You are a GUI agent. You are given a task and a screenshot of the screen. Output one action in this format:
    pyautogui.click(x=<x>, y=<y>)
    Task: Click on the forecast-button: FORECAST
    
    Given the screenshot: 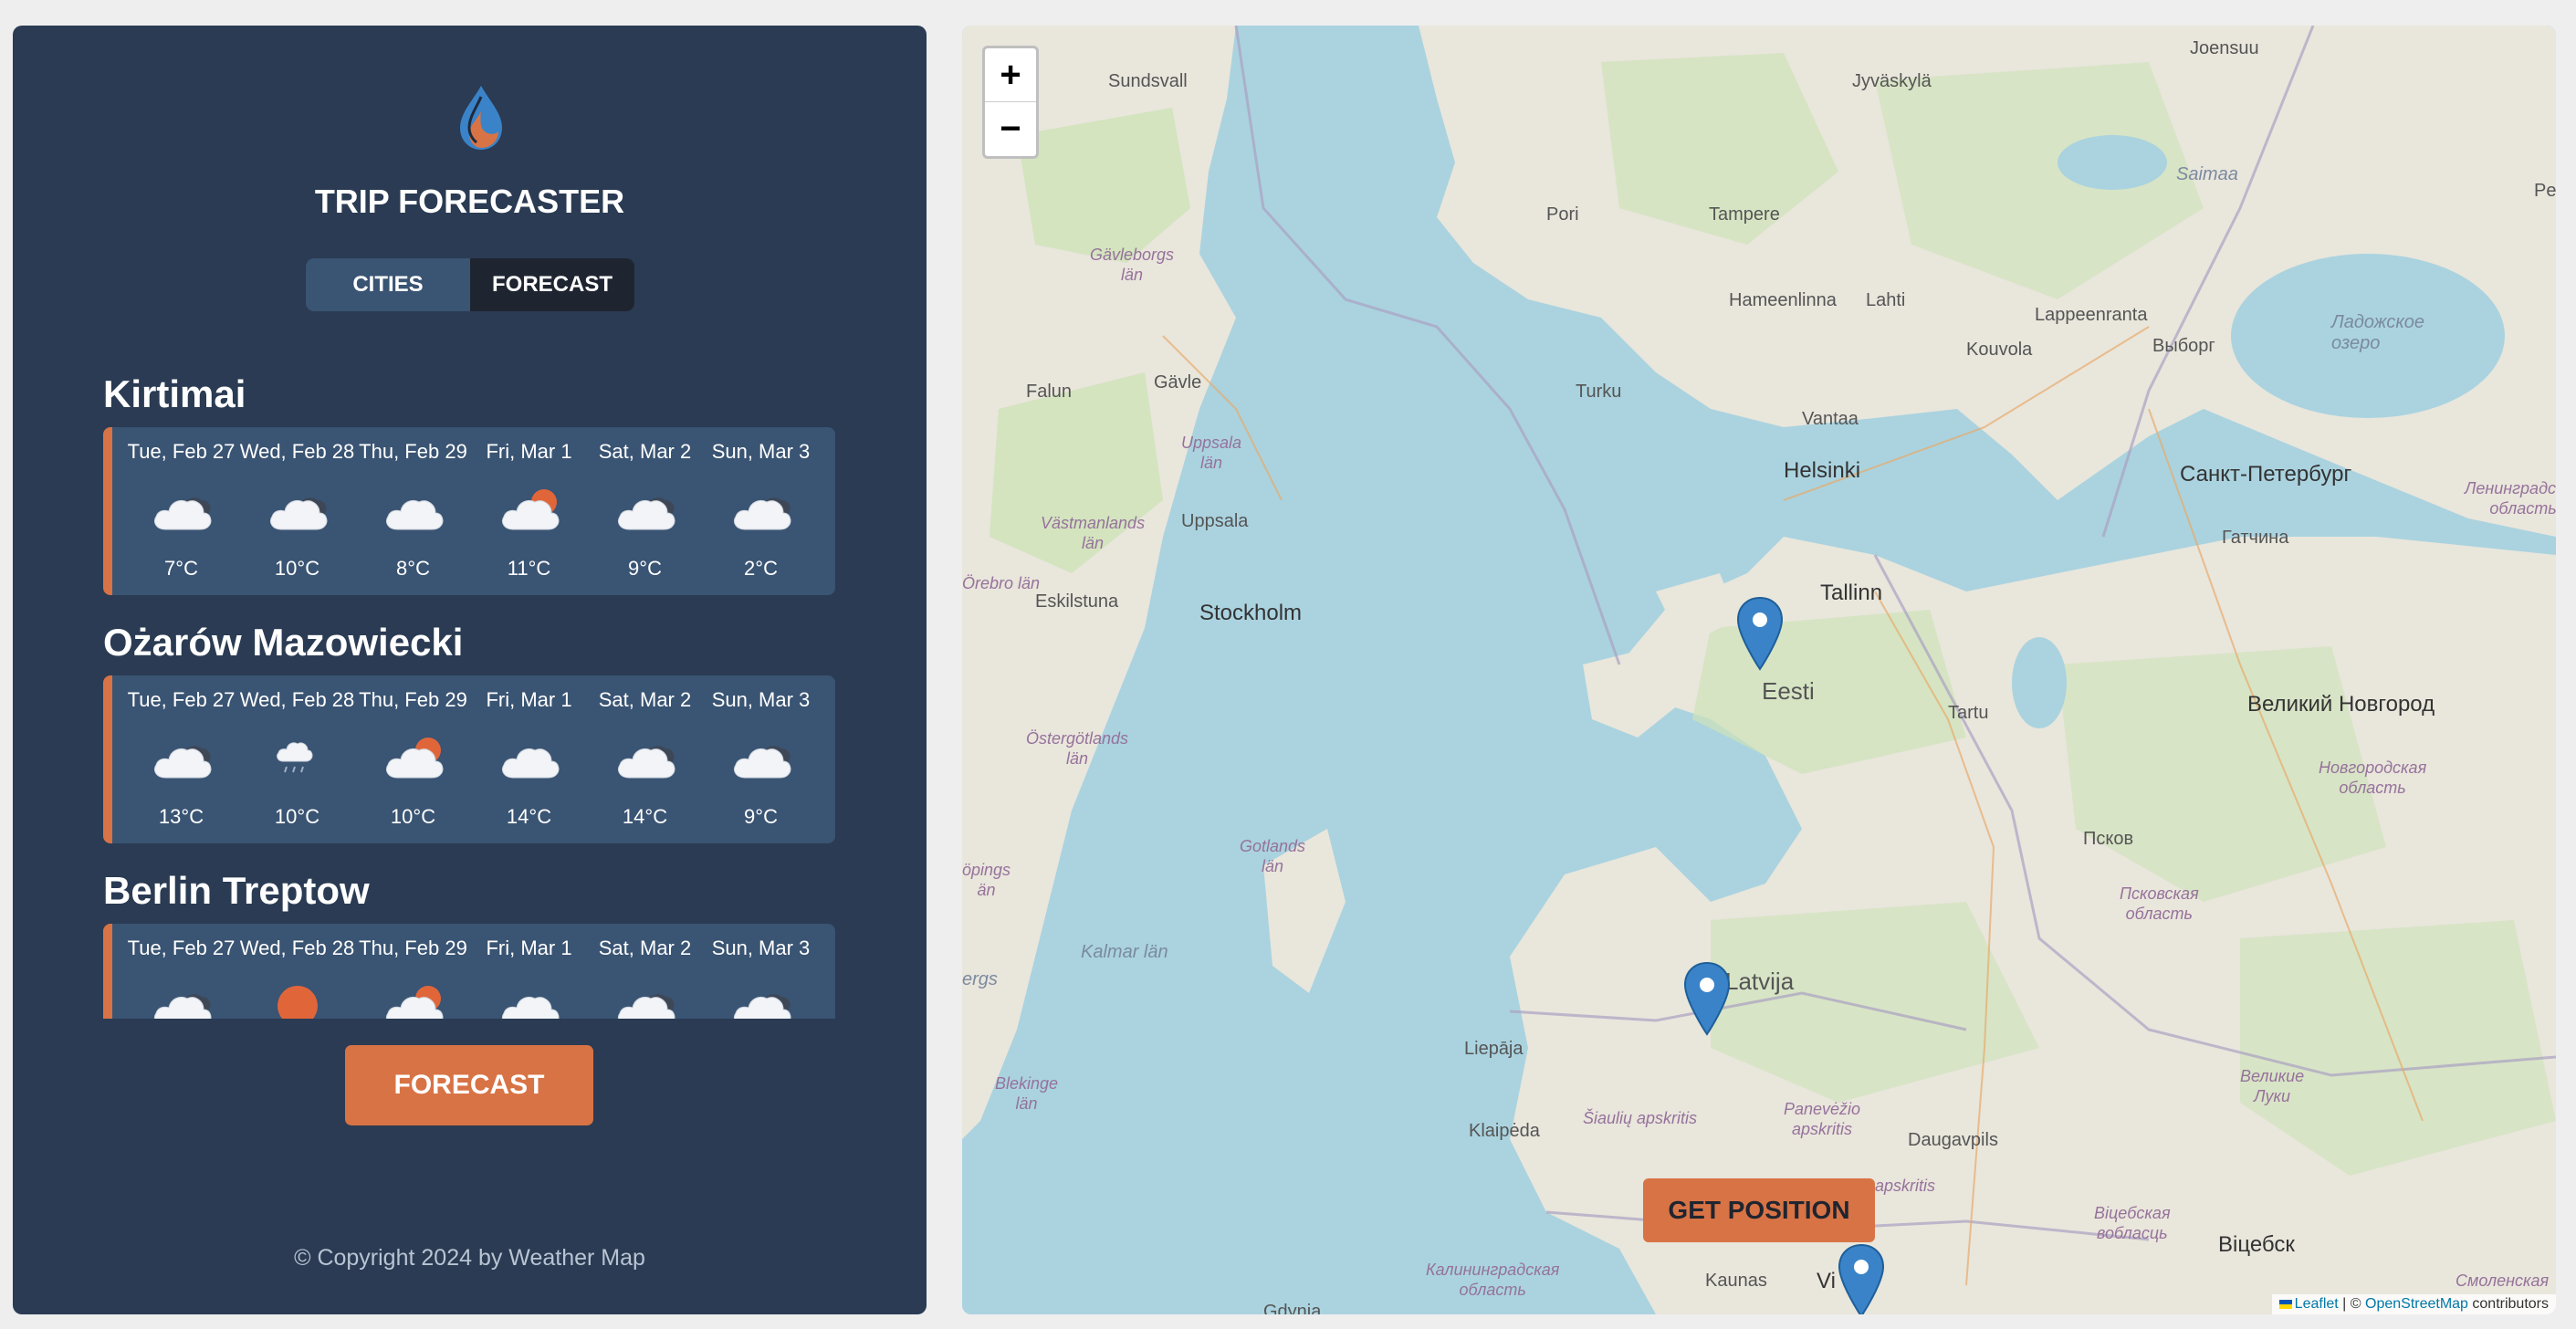 What is the action you would take?
    pyautogui.click(x=469, y=1085)
    